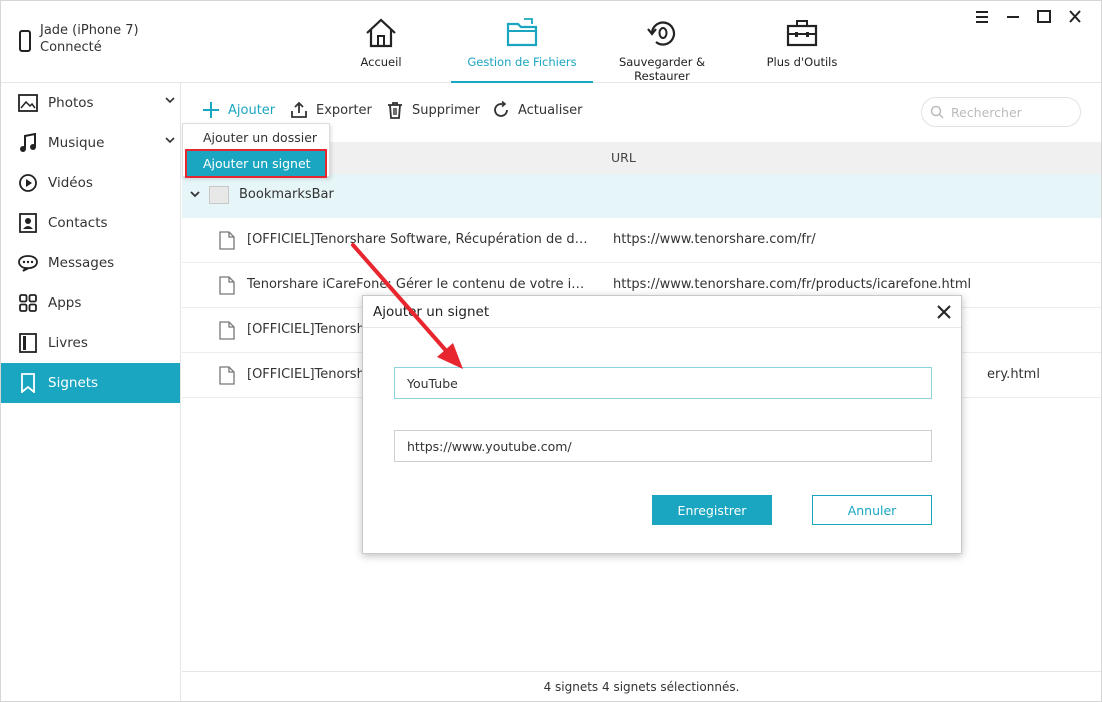 This screenshot has height=702, width=1102. I want to click on photo-icon, so click(28, 103).